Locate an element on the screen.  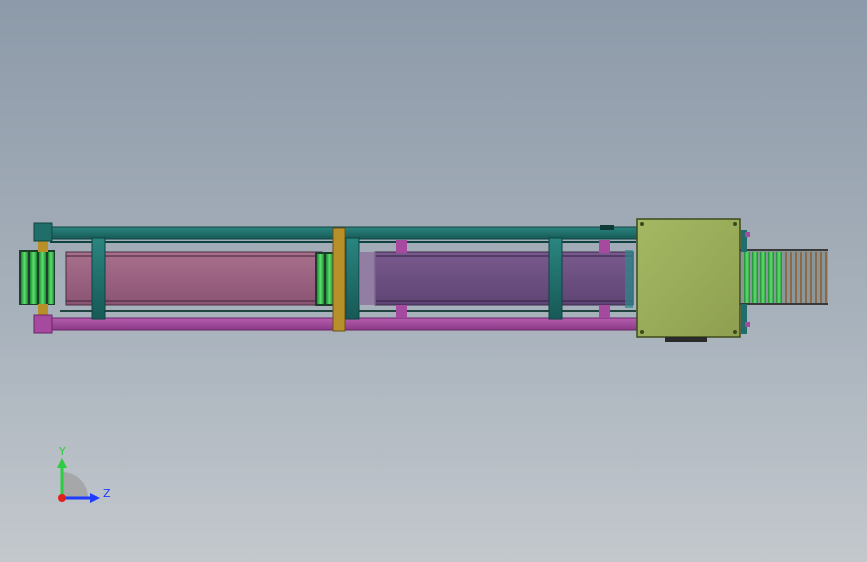
top-clamp is located at coordinates (607, 227).